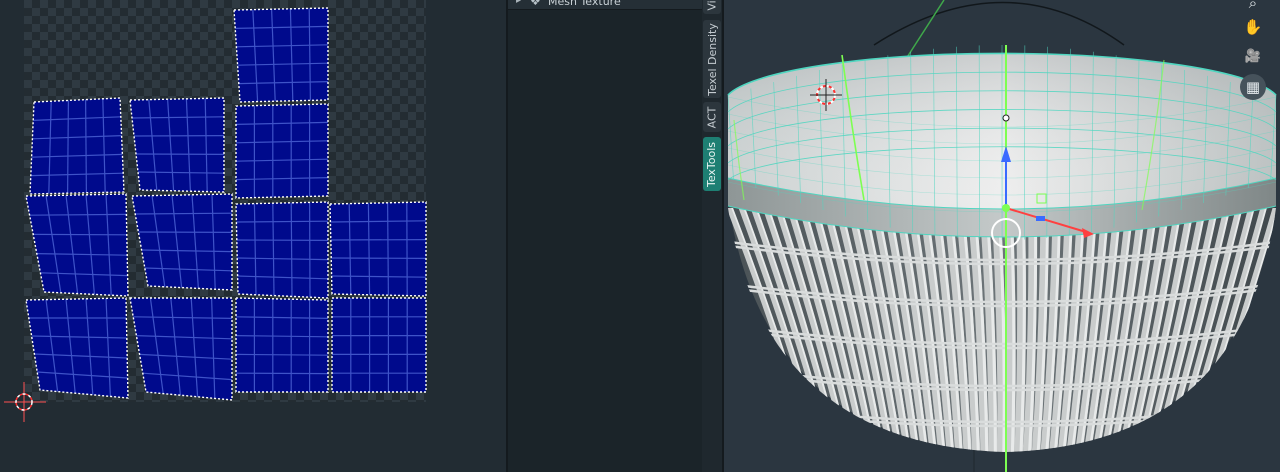 The width and height of the screenshot is (1280, 472). I want to click on tab-texel-density: Texel Density, so click(712, 59).